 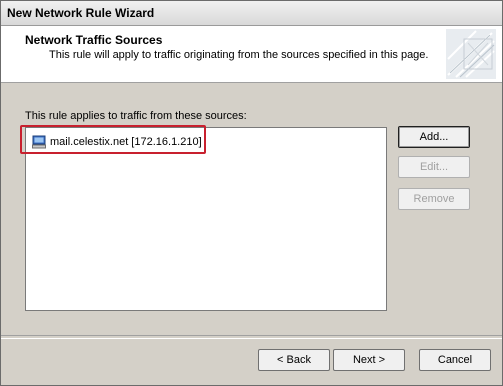 I want to click on page-title: Network Traffic Sources, so click(x=94, y=40).